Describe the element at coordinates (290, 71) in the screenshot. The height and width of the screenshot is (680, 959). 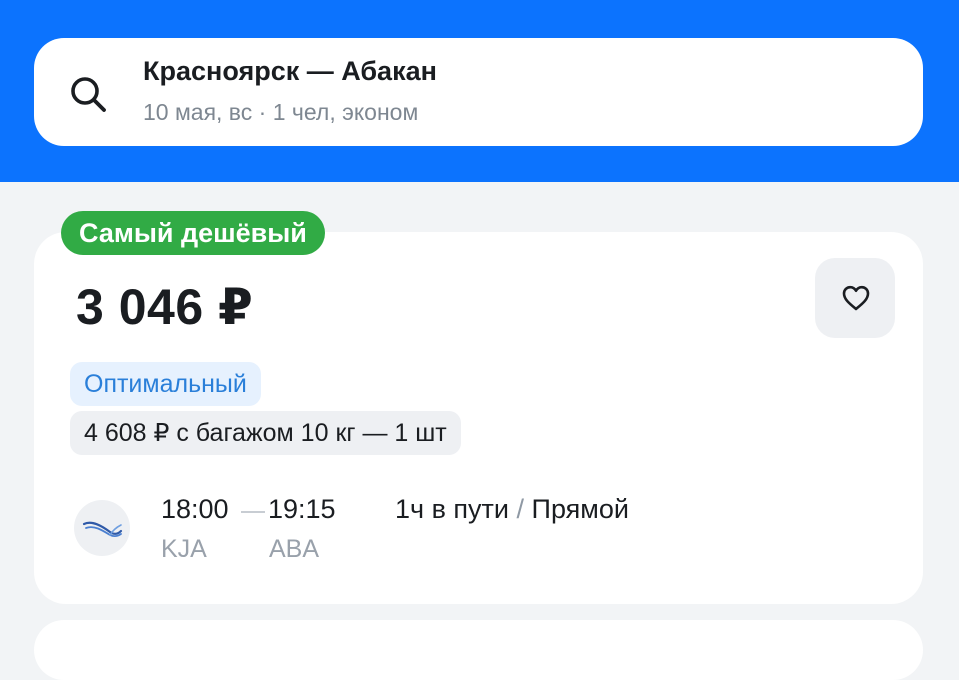
I see `search-route: Красноярск — Абакан` at that location.